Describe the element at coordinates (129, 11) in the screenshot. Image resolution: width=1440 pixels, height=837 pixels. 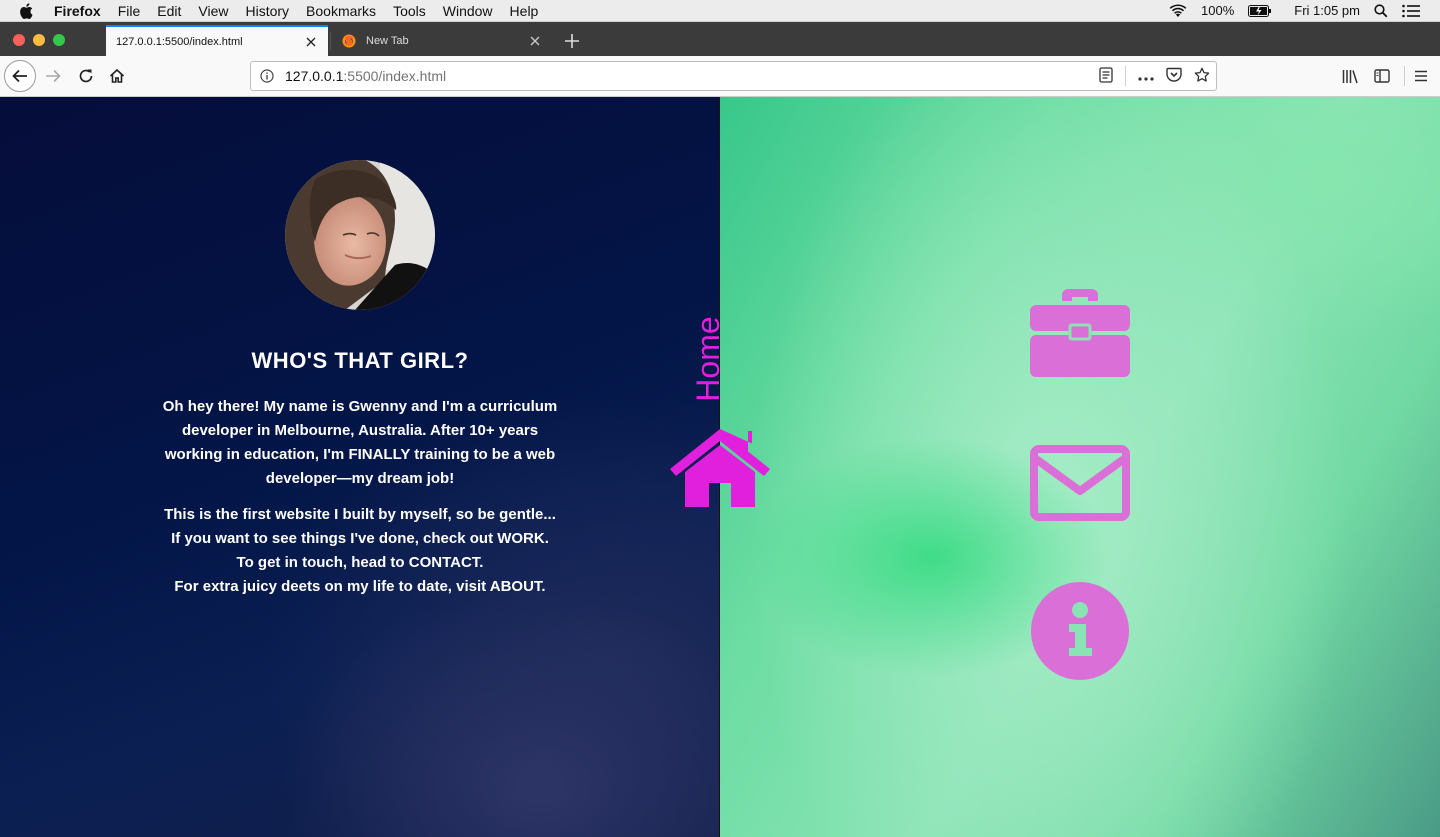
I see `menu-file: File` at that location.